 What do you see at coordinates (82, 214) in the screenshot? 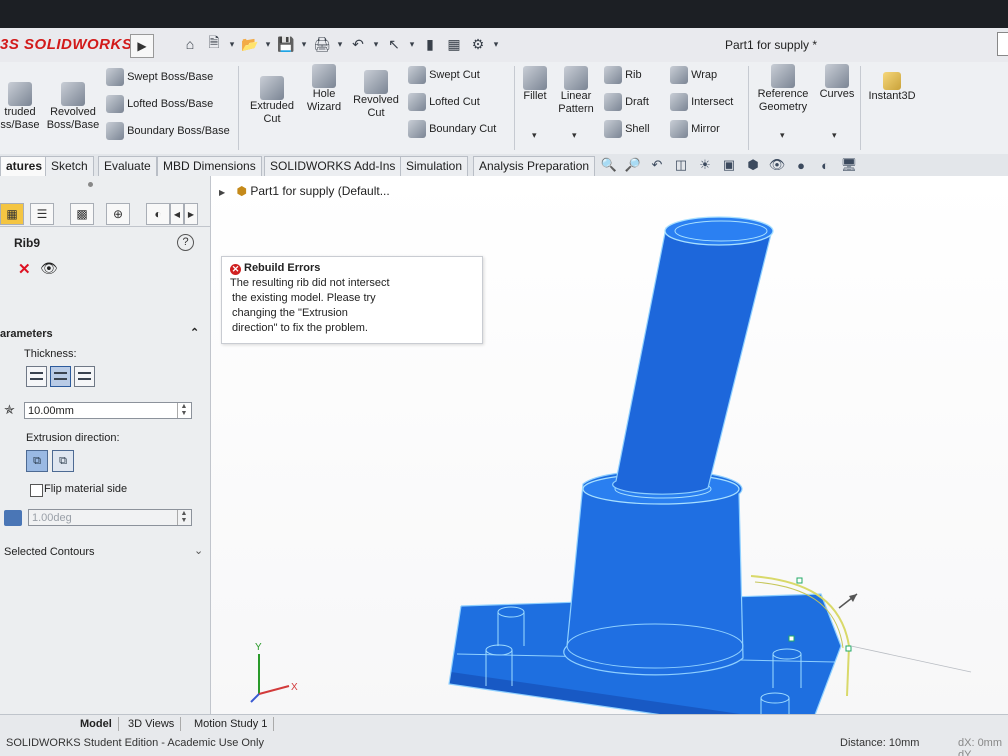
I see `configuration-manager-tab-icon: ▩` at bounding box center [82, 214].